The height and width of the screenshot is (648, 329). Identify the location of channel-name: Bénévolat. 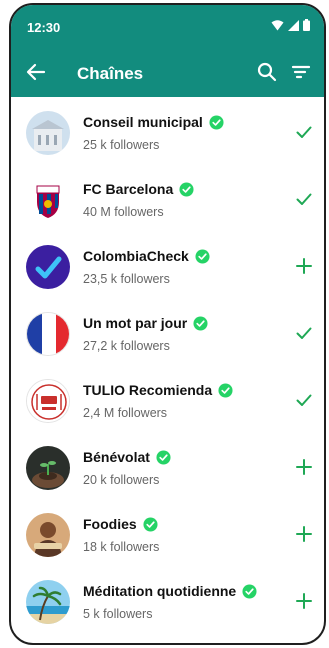
(116, 457).